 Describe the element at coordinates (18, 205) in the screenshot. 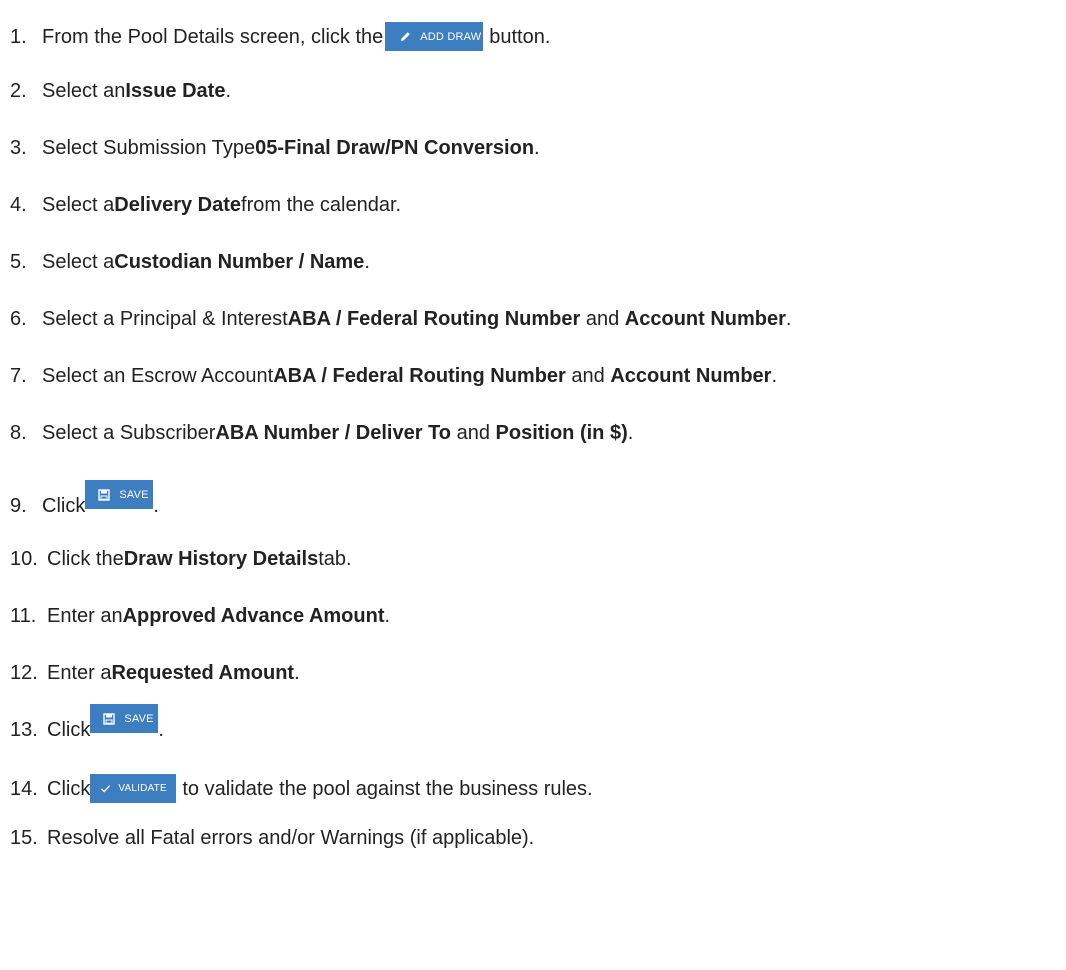

I see `step-number: 4.` at that location.